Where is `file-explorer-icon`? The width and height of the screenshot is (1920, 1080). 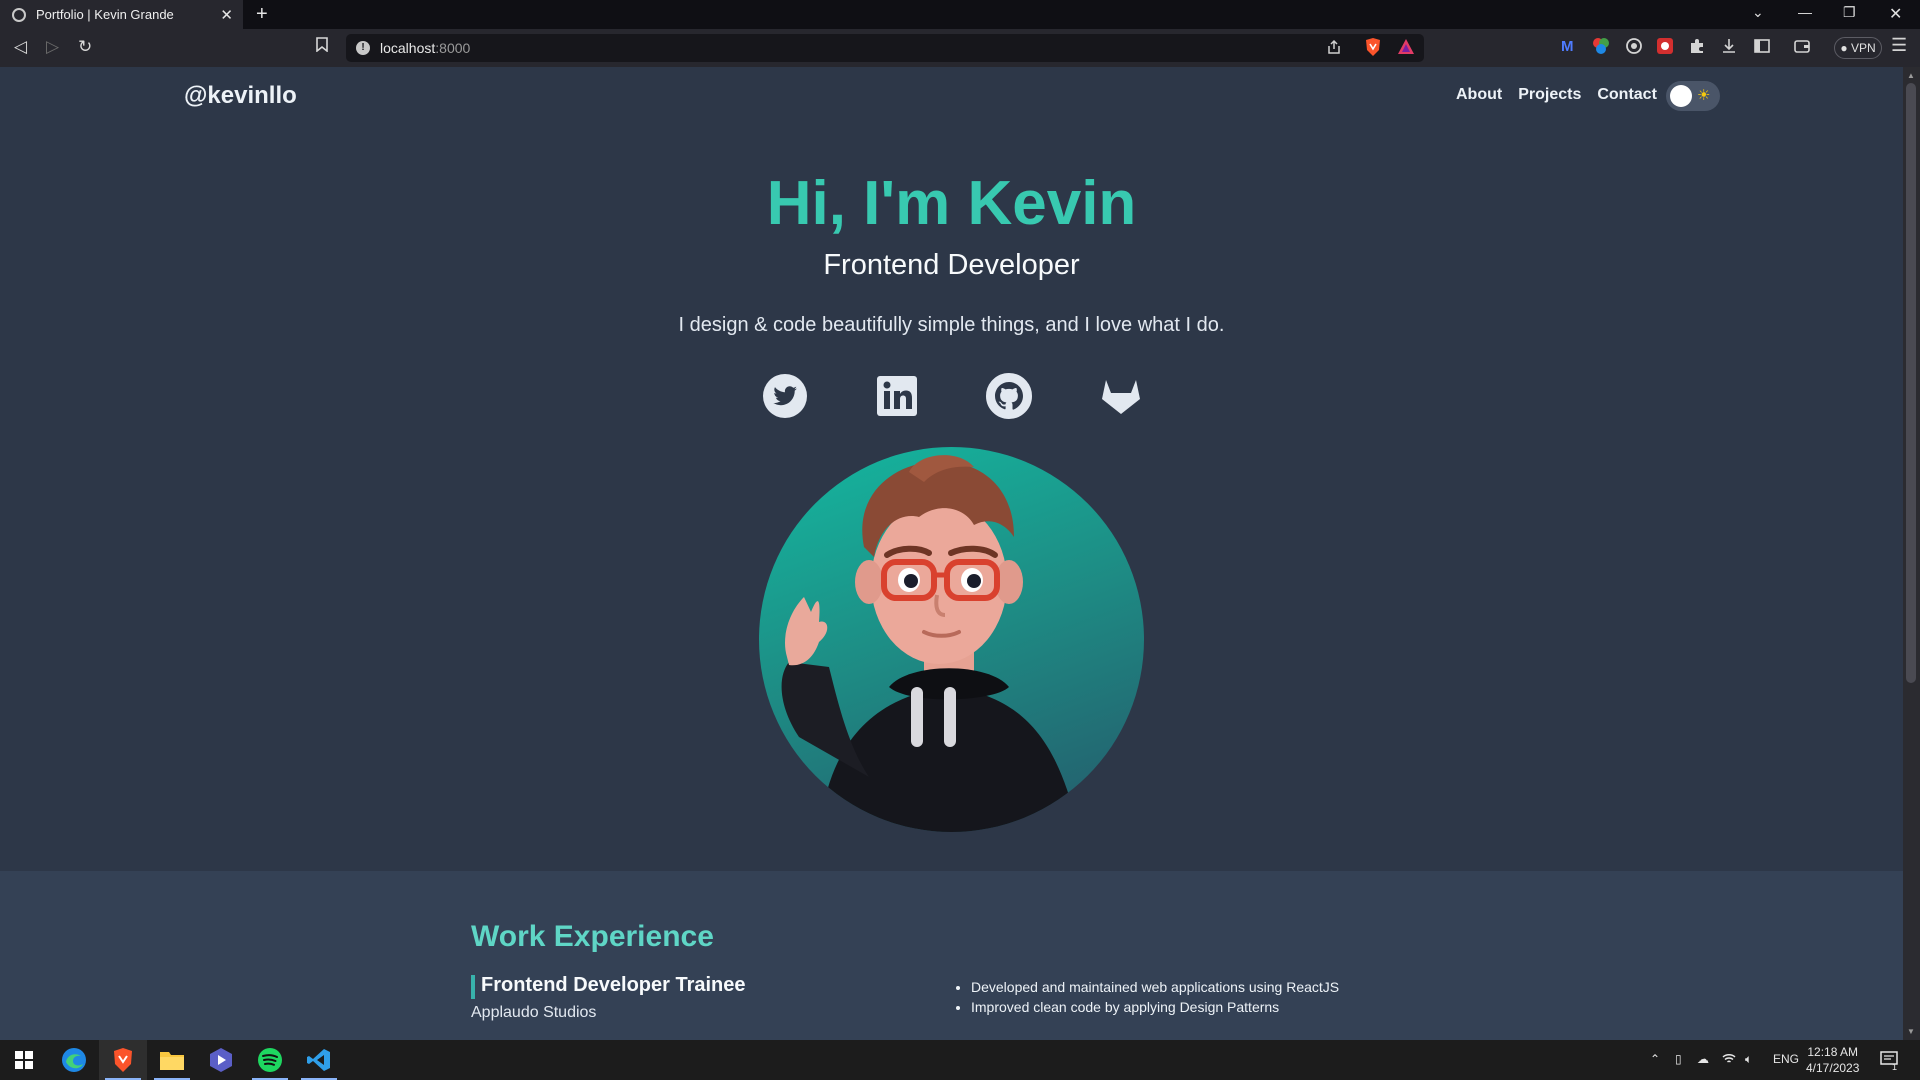
file-explorer-icon is located at coordinates (172, 1060).